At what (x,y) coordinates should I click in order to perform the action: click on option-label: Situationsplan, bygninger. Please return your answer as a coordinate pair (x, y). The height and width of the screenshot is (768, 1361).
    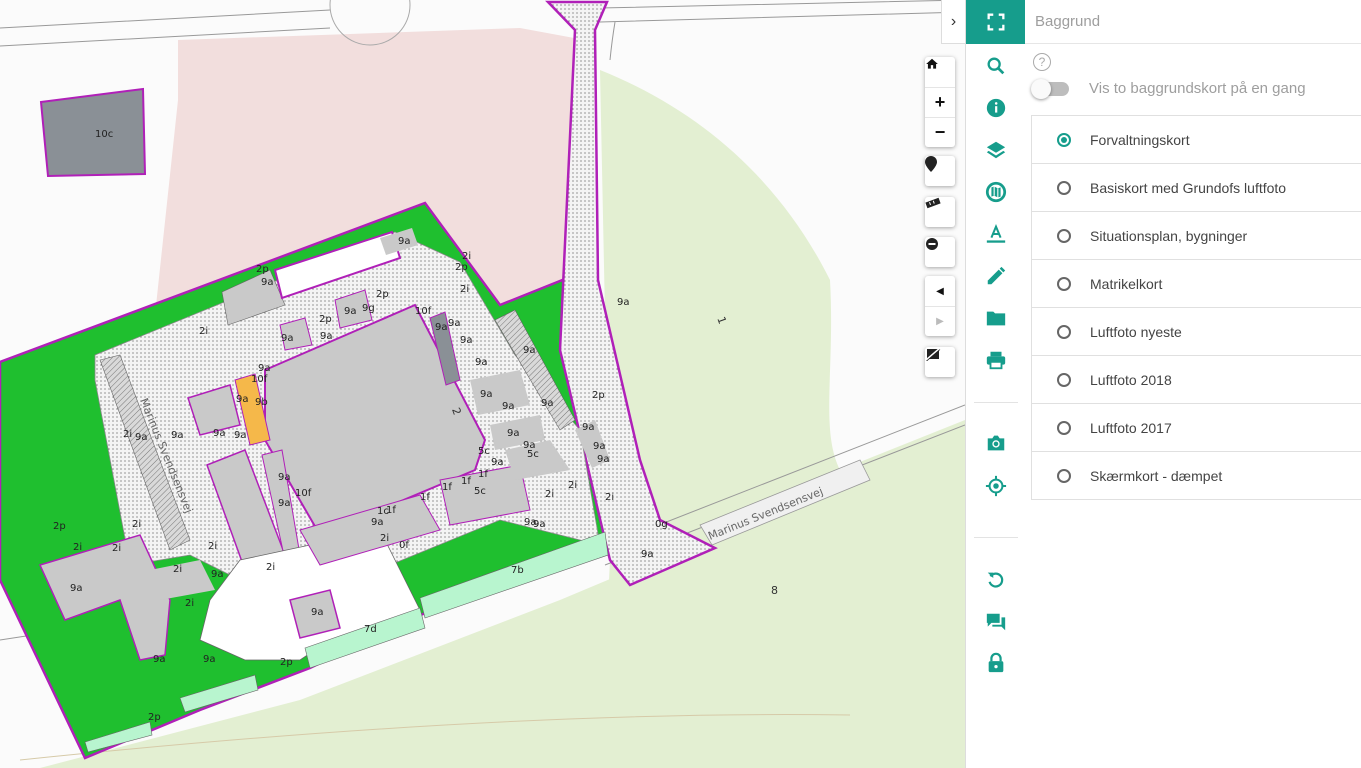
    Looking at the image, I should click on (1169, 235).